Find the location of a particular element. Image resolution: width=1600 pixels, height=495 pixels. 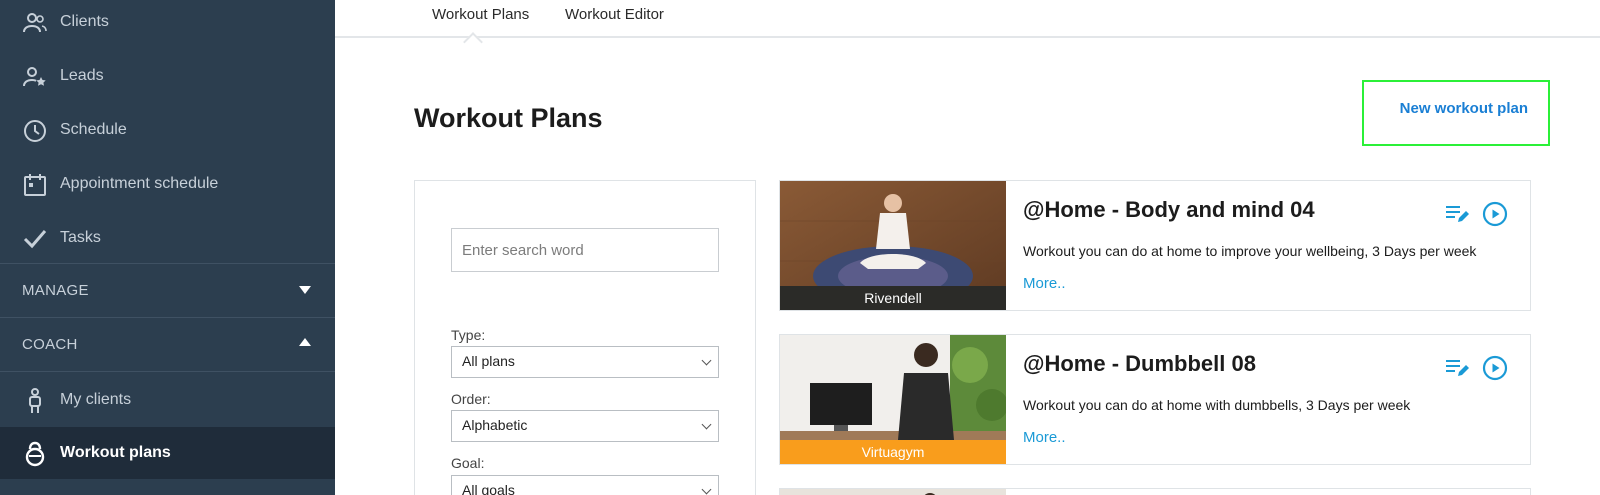

plan-source-caption: Rivendell is located at coordinates (893, 298).